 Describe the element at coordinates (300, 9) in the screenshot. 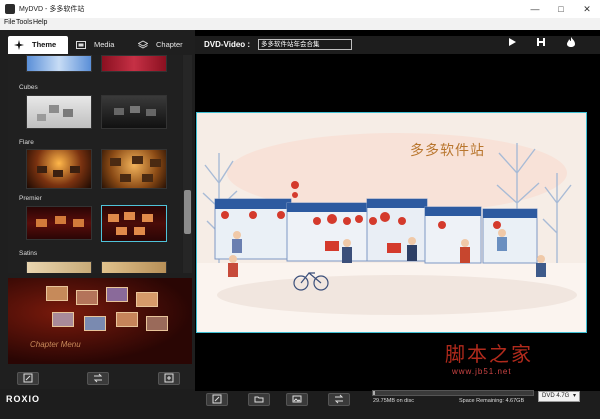

I see `title-bar: MyDVD - 多多软件站 — □ ✕` at that location.